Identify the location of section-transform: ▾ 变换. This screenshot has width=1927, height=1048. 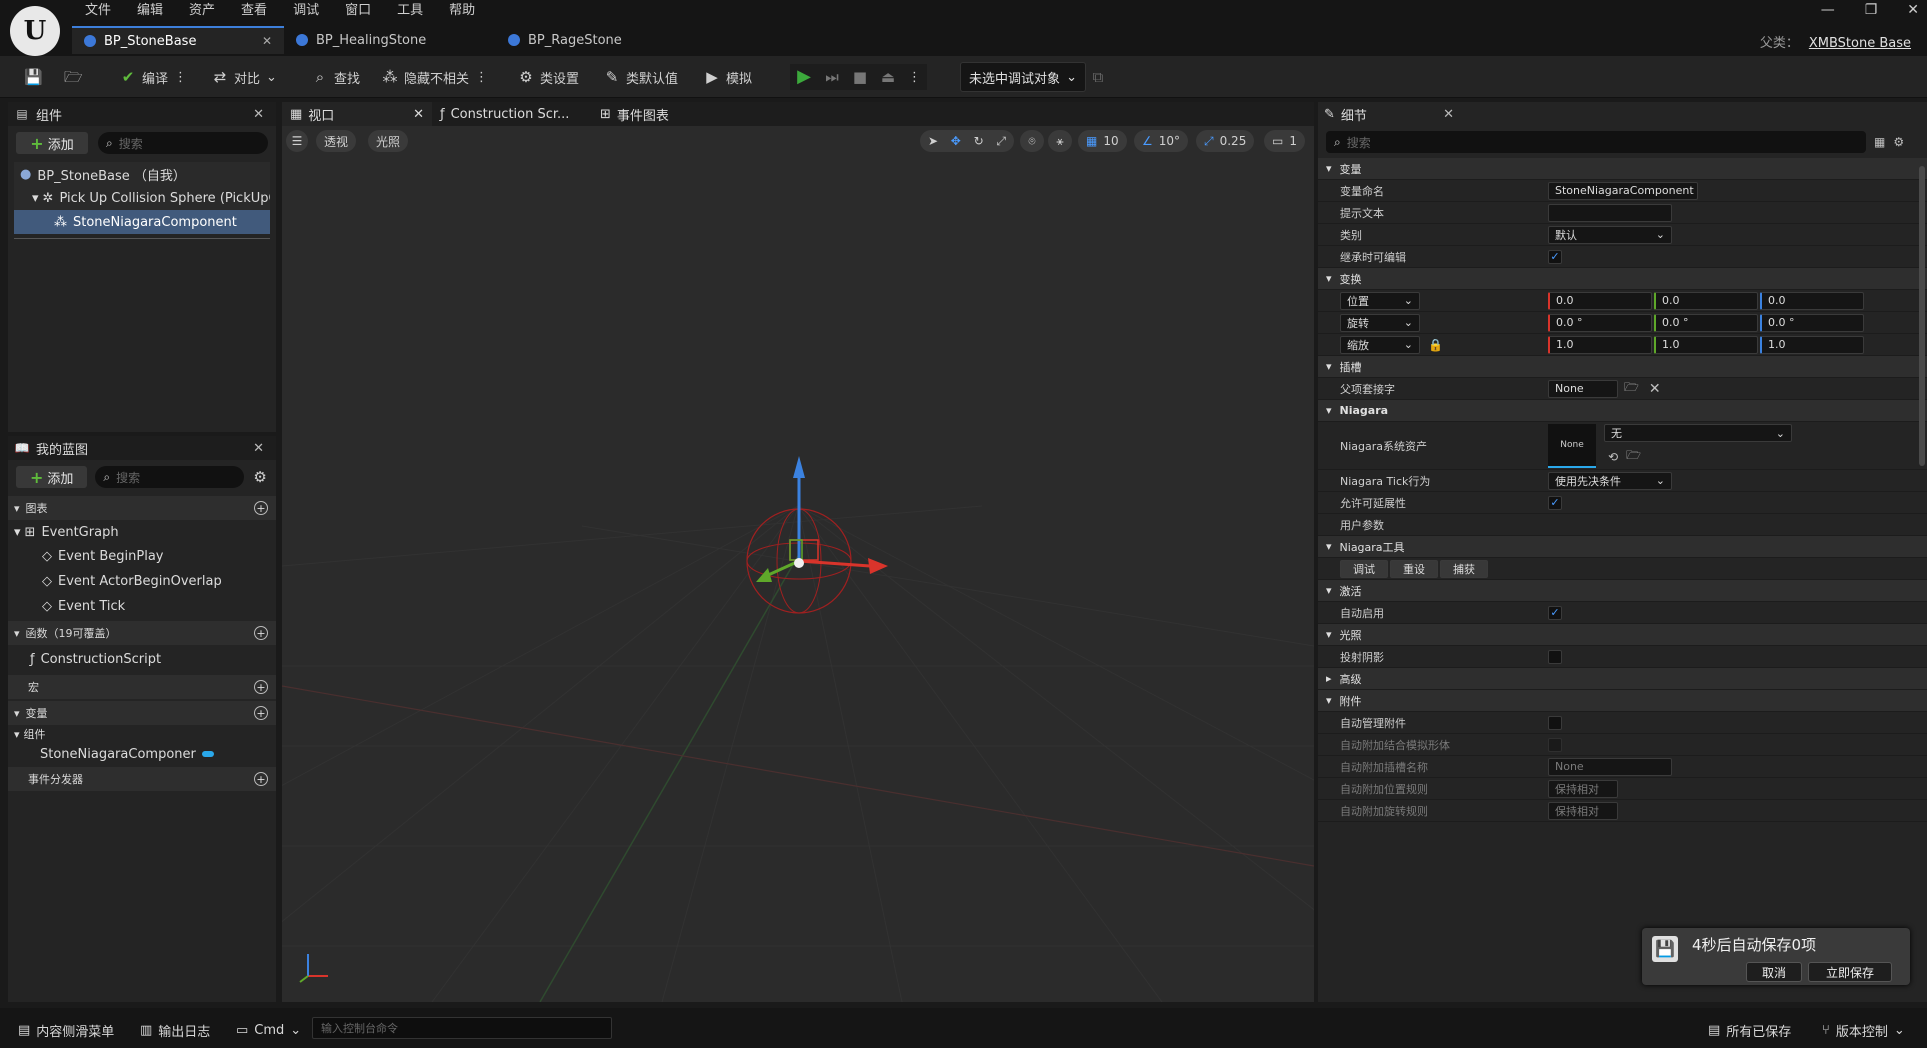
(1622, 279).